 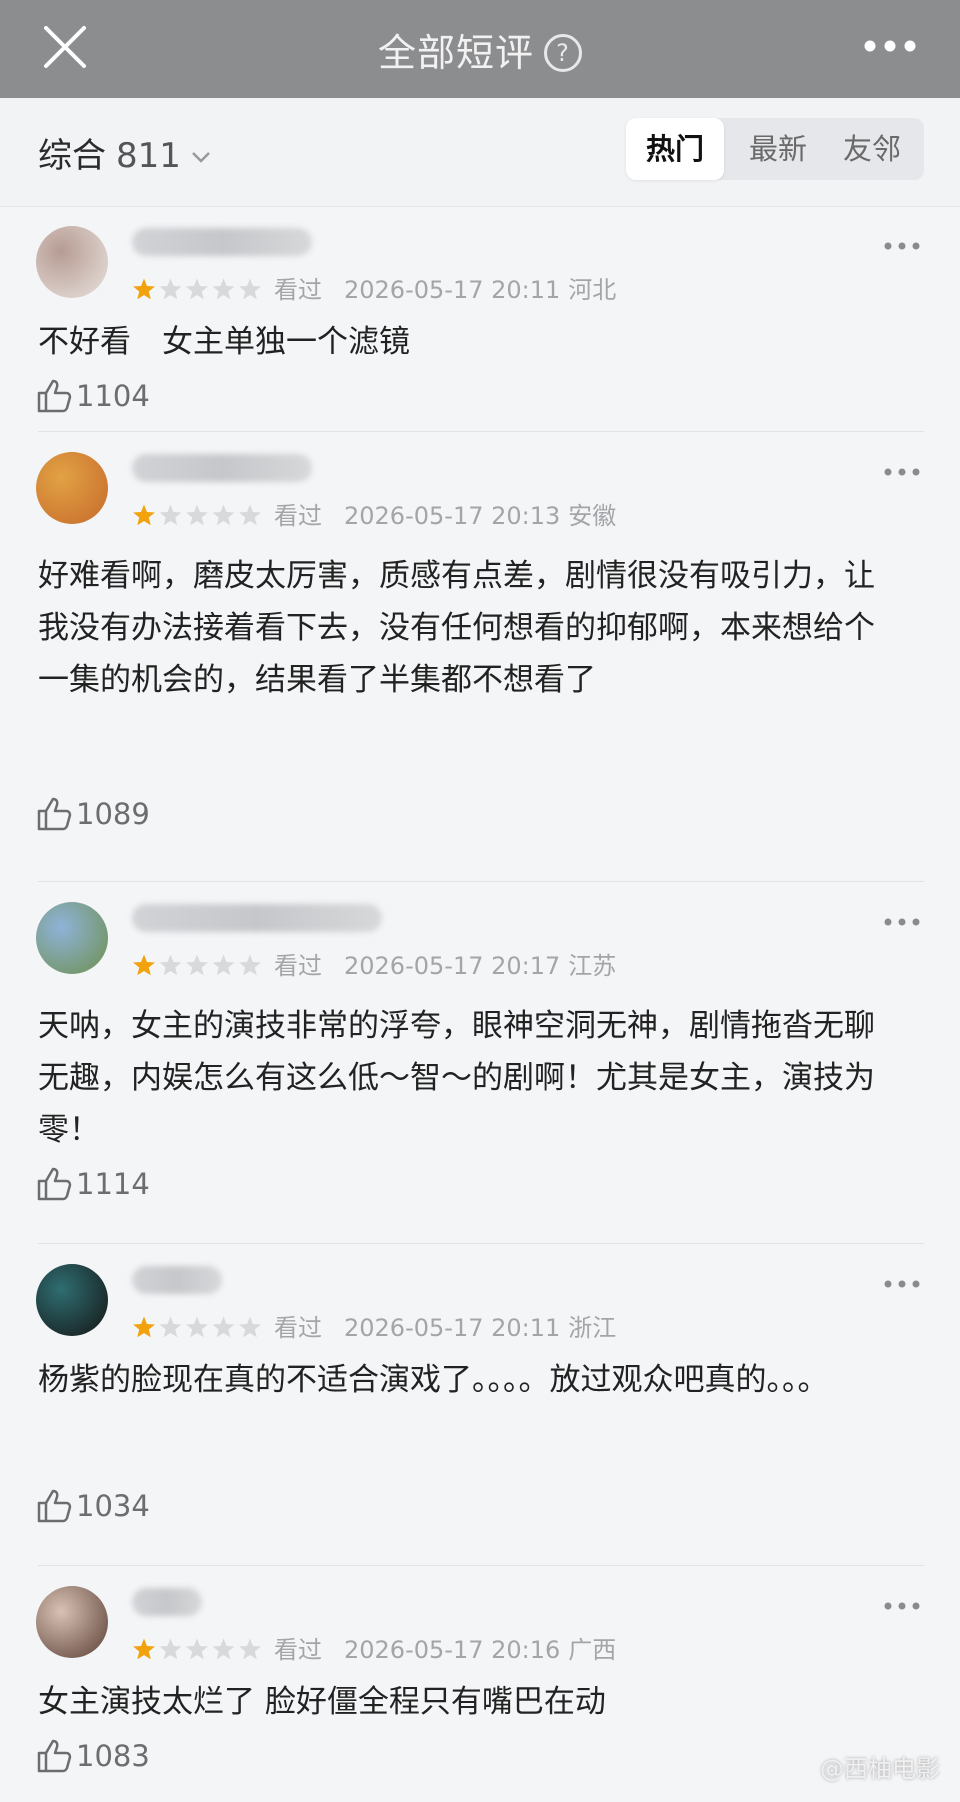 I want to click on filter-bar: 综合 811 热门 最新 友邻, so click(x=480, y=152).